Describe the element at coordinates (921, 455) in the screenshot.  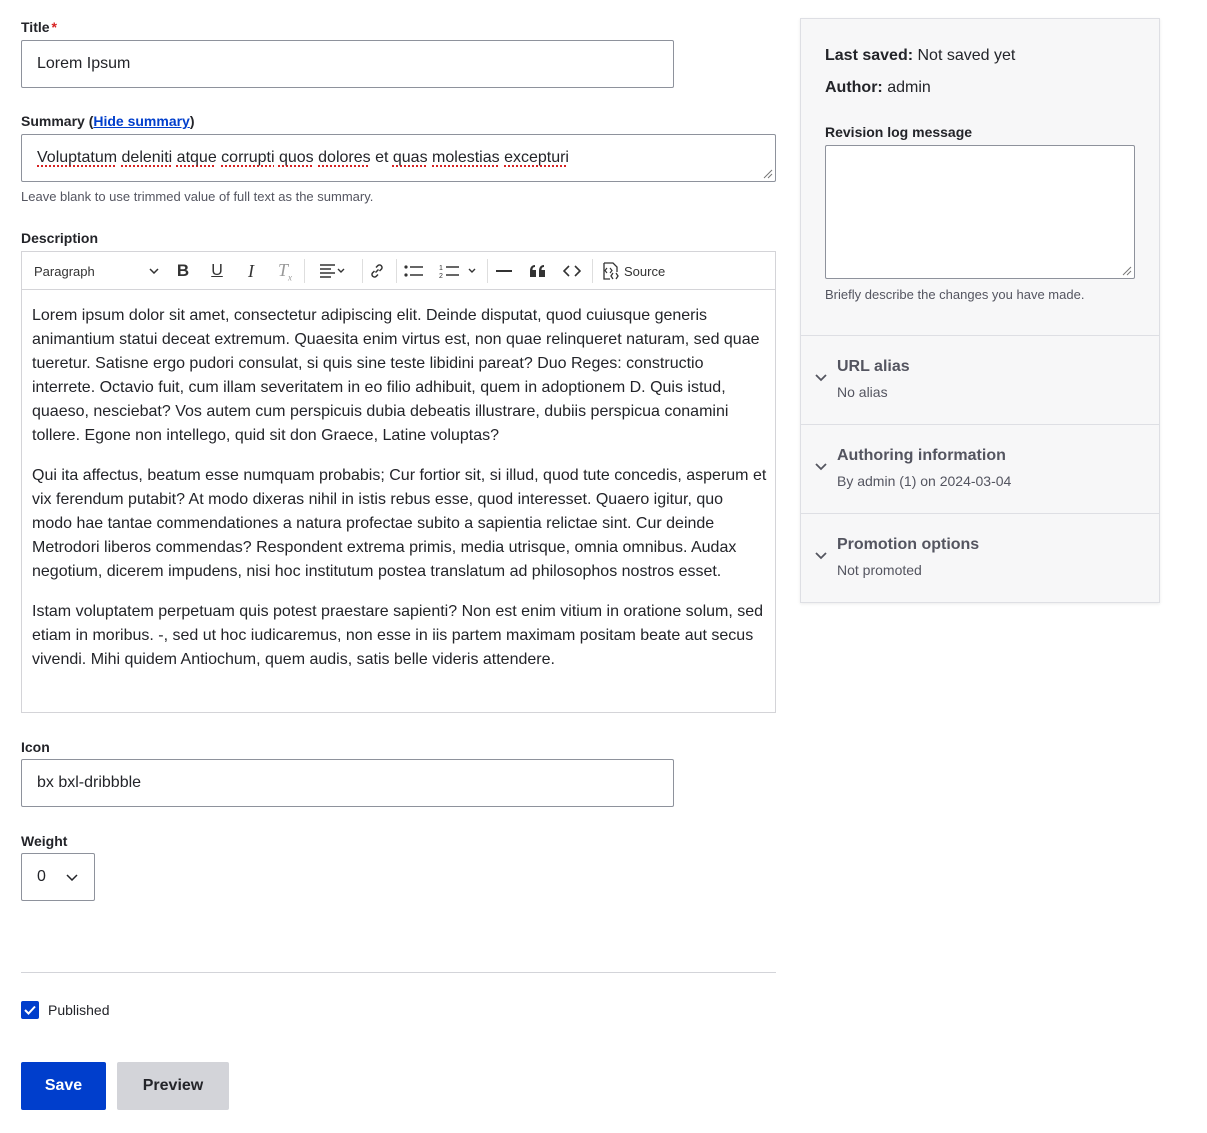
I see `accordion-title: Authoring information` at that location.